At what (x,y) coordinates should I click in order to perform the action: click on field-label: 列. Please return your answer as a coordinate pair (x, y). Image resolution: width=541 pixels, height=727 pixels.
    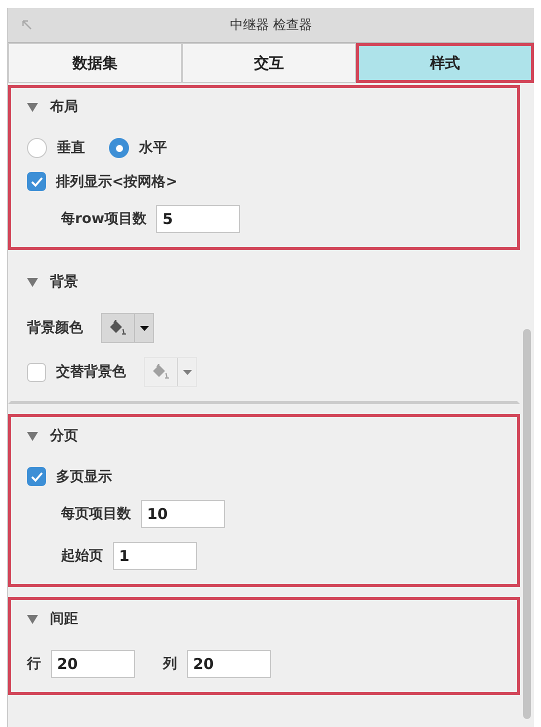
    Looking at the image, I should click on (170, 664).